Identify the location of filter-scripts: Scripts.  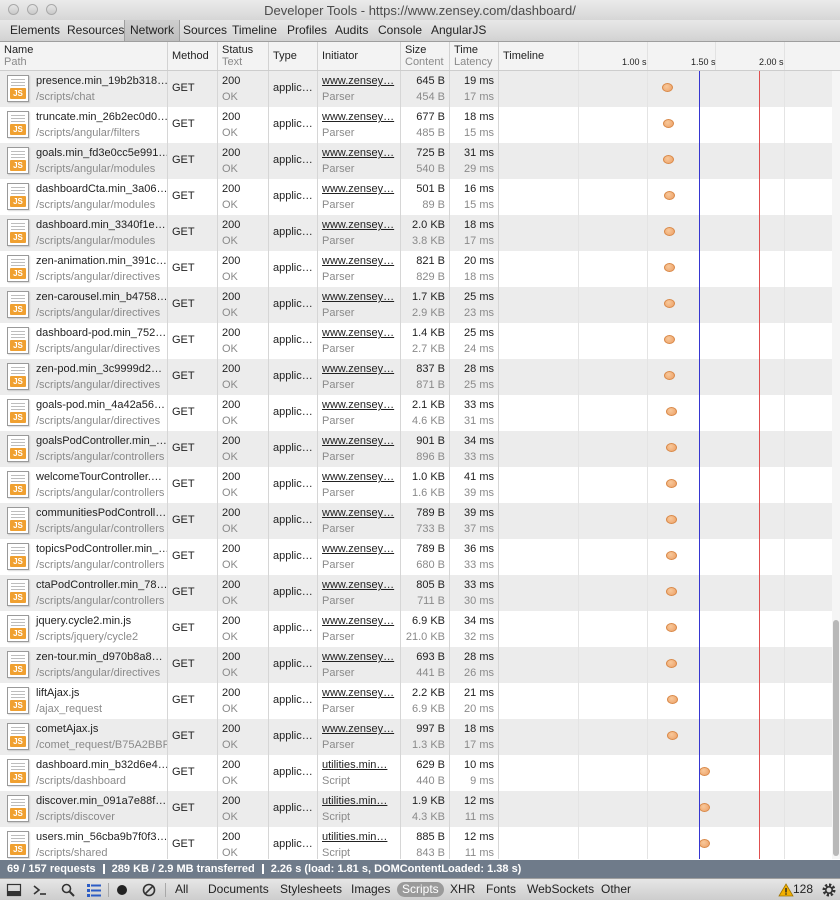
(420, 889).